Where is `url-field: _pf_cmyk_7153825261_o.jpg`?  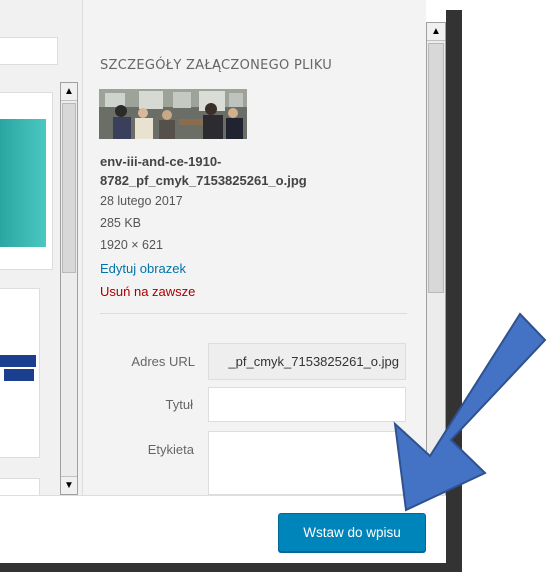 url-field: _pf_cmyk_7153825261_o.jpg is located at coordinates (307, 361).